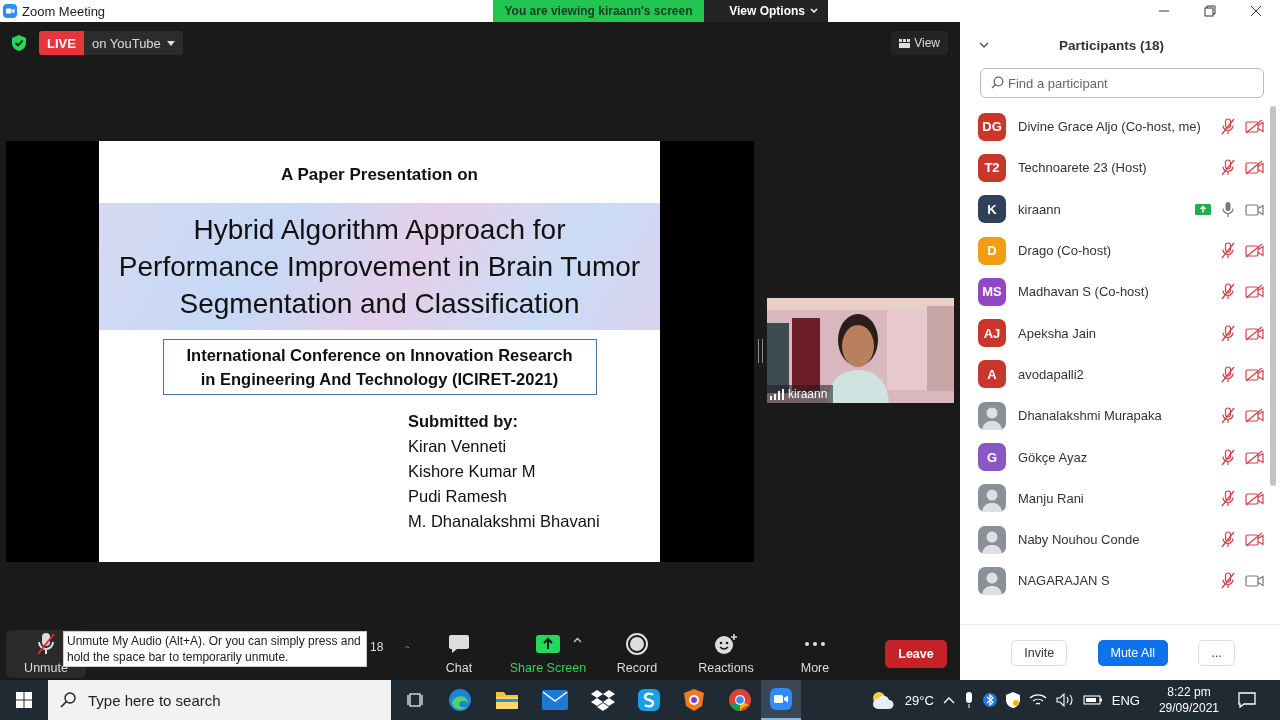  What do you see at coordinates (598, 11) in the screenshot?
I see `sharing-banner: You are viewing kiraann's screen` at bounding box center [598, 11].